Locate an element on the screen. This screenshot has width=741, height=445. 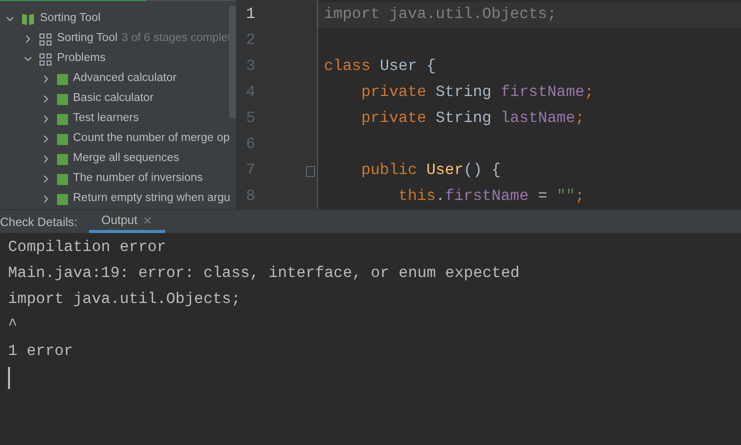
tree-item-label: Return empty string when argu is located at coordinates (151, 199).